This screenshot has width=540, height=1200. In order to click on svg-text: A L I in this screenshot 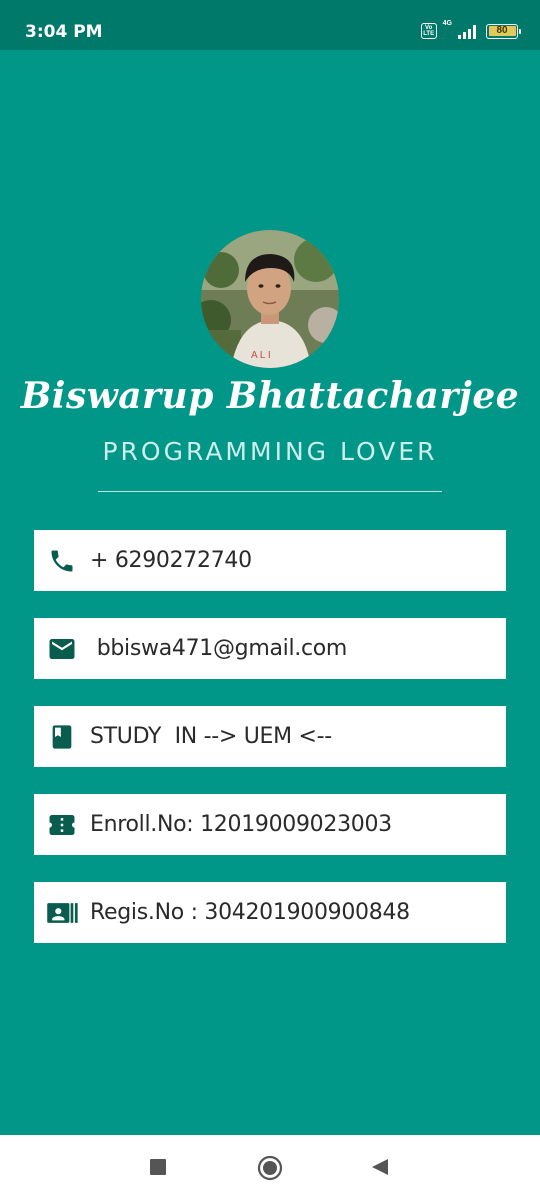, I will do `click(261, 355)`.